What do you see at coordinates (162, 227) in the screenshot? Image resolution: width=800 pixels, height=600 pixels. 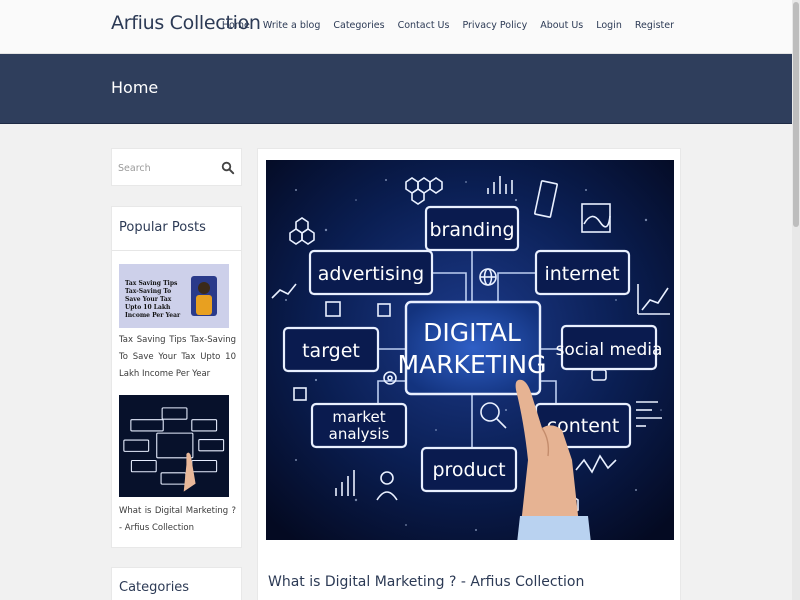 I see `popular-posts-title: Popular Posts` at bounding box center [162, 227].